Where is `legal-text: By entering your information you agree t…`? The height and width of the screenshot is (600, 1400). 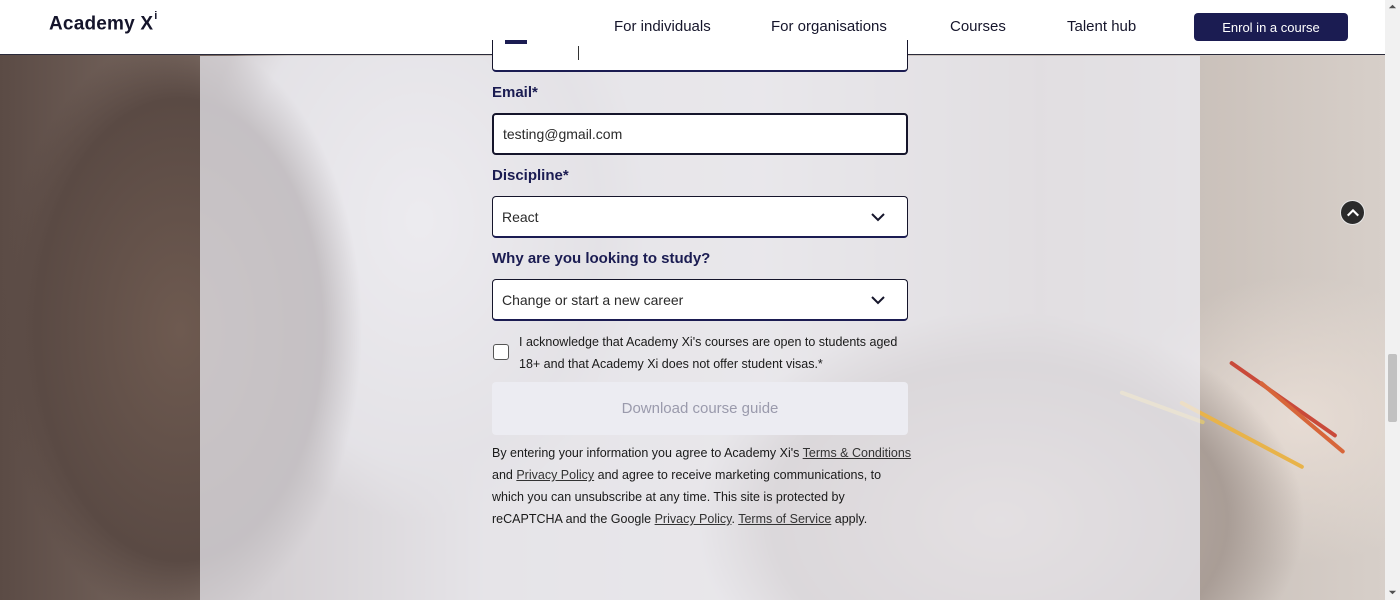 legal-text: By entering your information you agree t… is located at coordinates (647, 453).